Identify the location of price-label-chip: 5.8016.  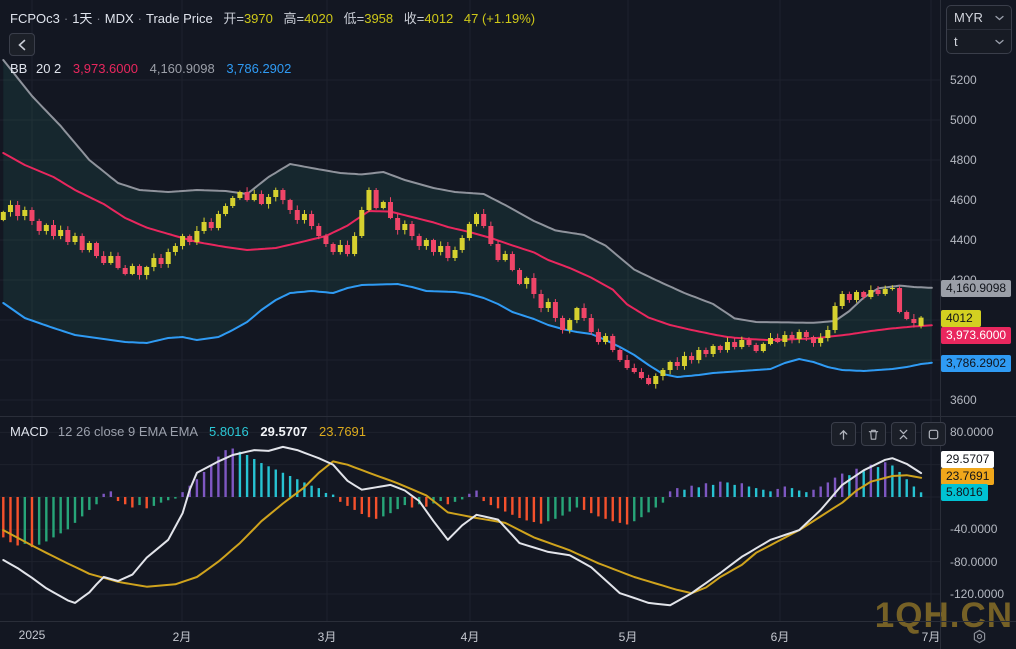
(964, 492).